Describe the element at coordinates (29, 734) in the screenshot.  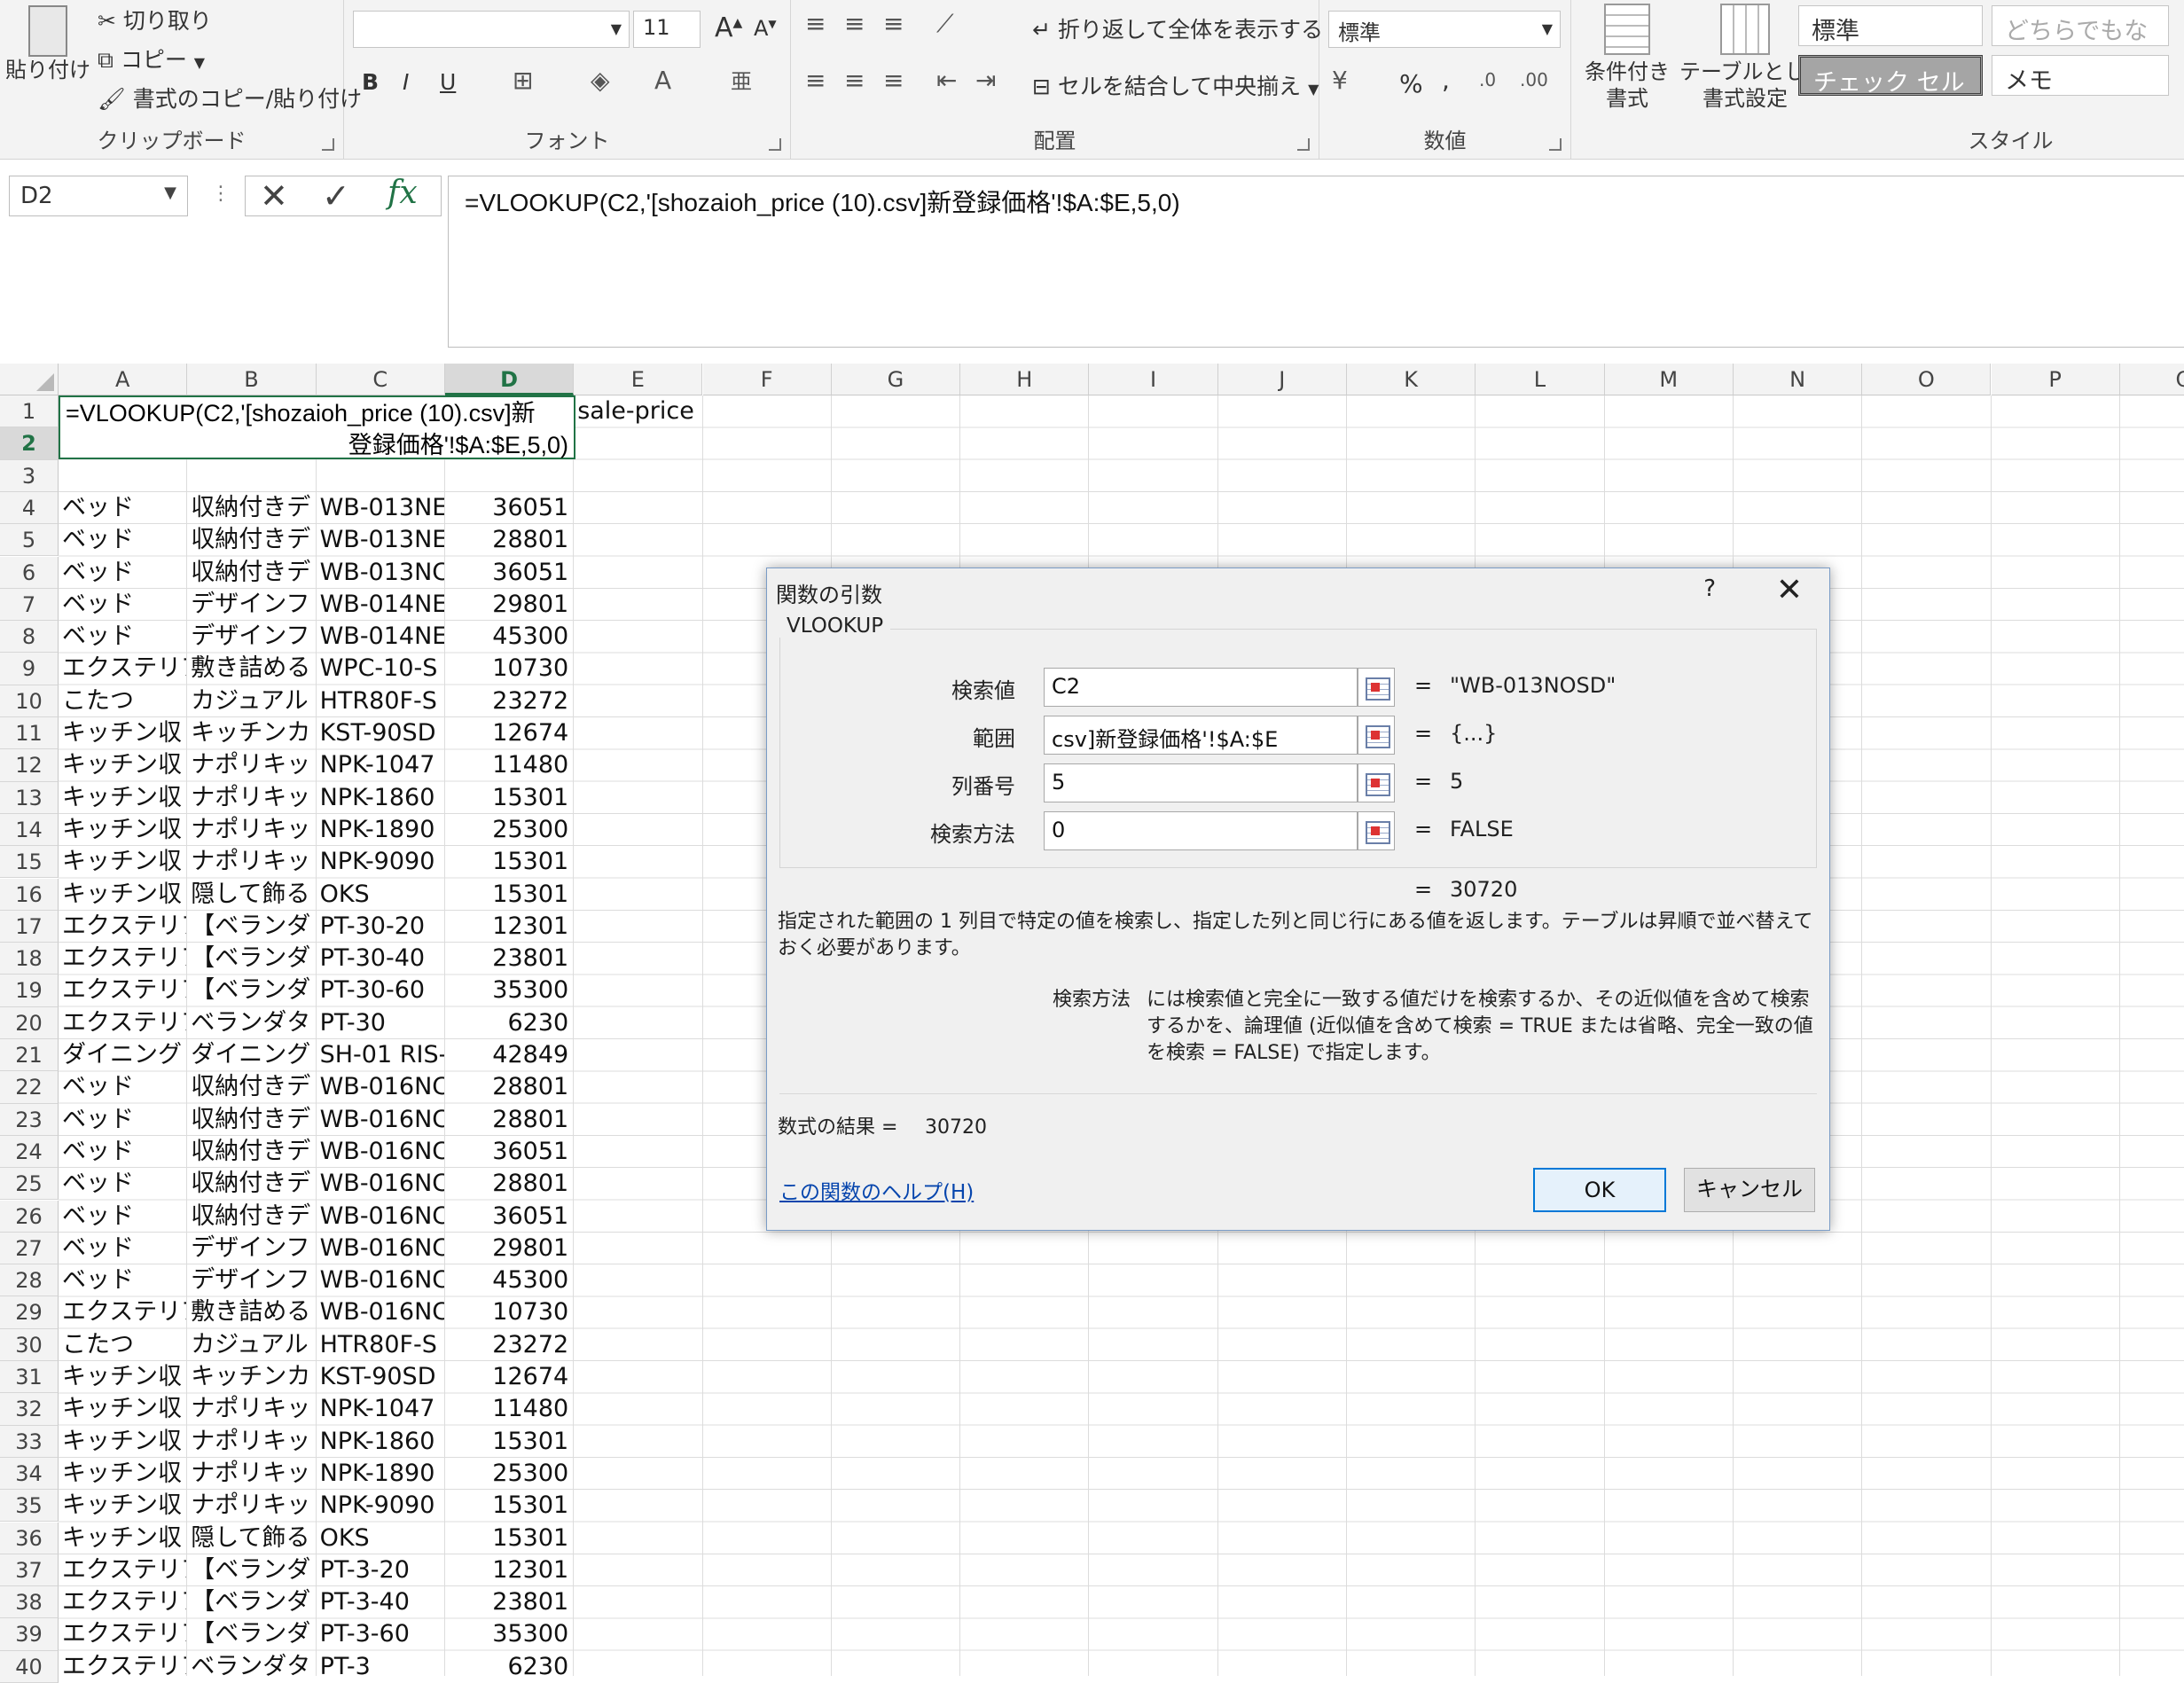
I see `row-header: 11` at that location.